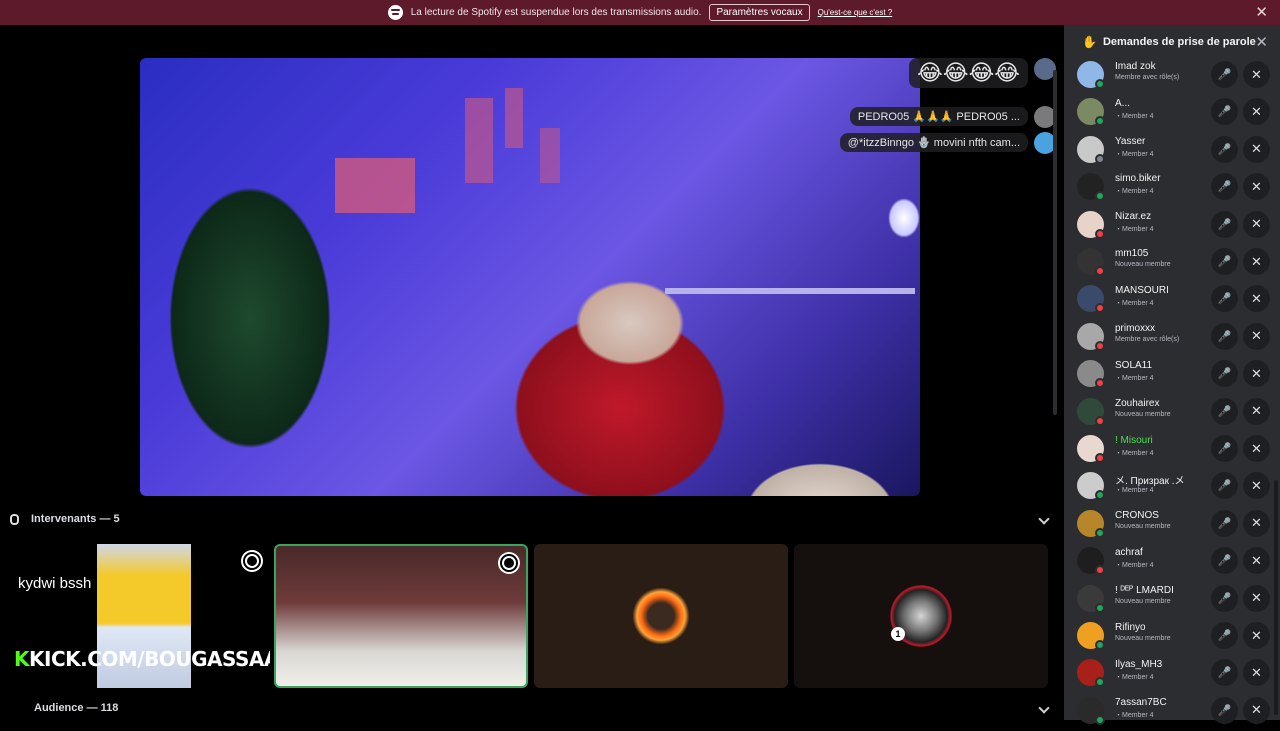 This screenshot has width=1280, height=731. I want to click on requester-name: Zouhairex, so click(1137, 403).